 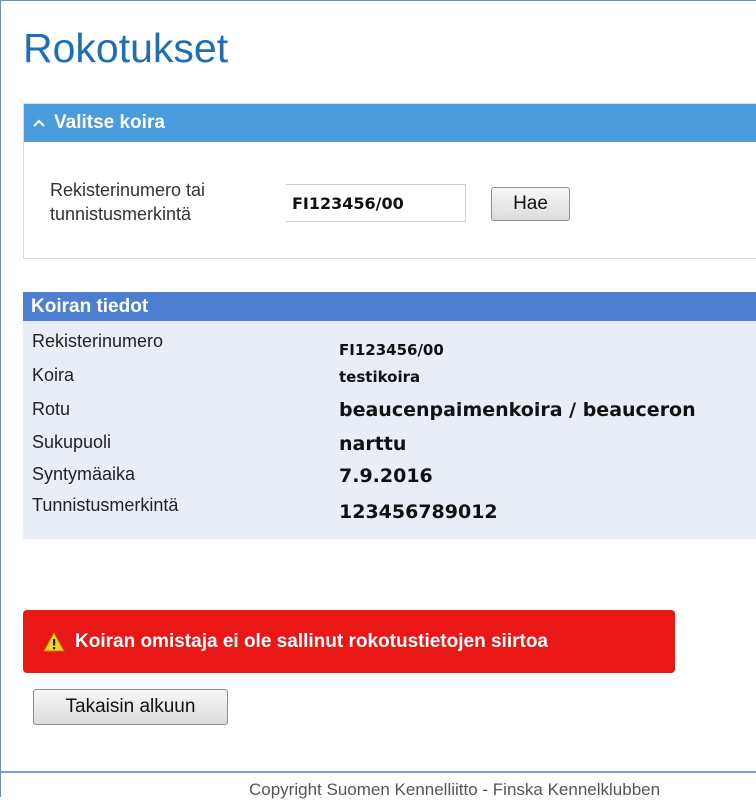 I want to click on info-row-sex: Sukupuoli narttu, so click(x=389, y=447).